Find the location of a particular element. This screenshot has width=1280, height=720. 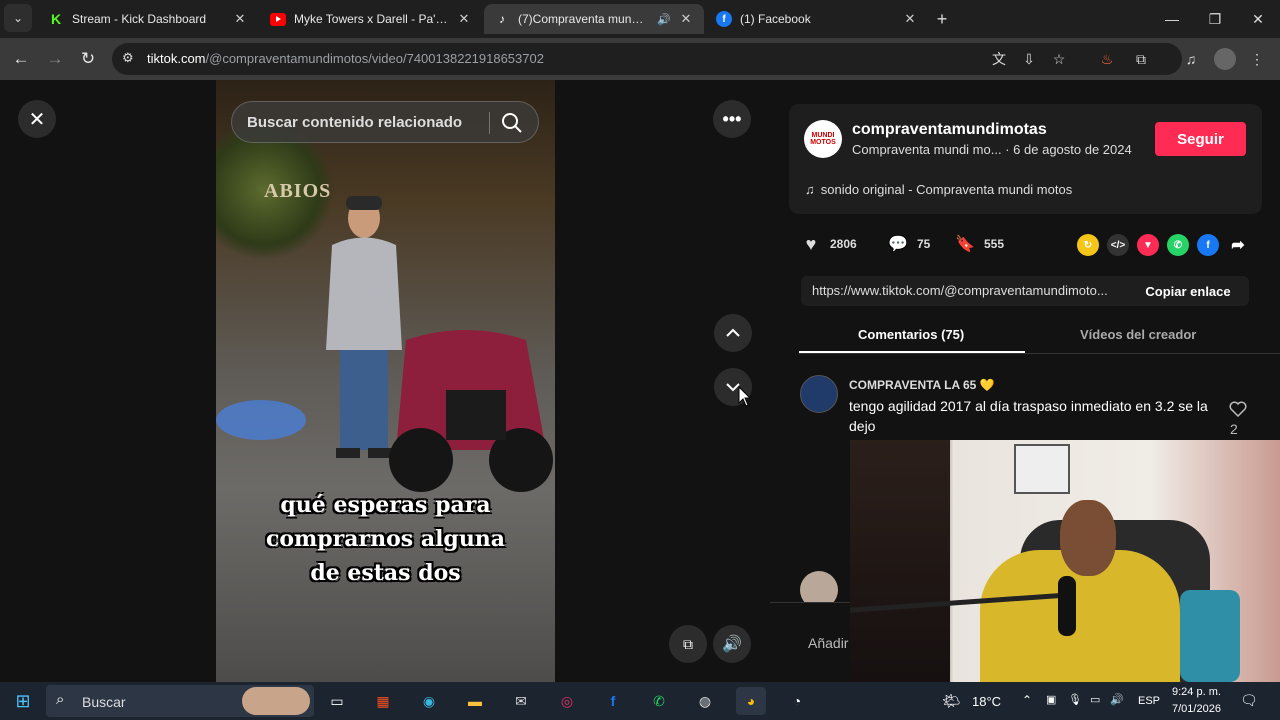

tab-facebook: f (1) Facebook ✕ is located at coordinates (817, 19).